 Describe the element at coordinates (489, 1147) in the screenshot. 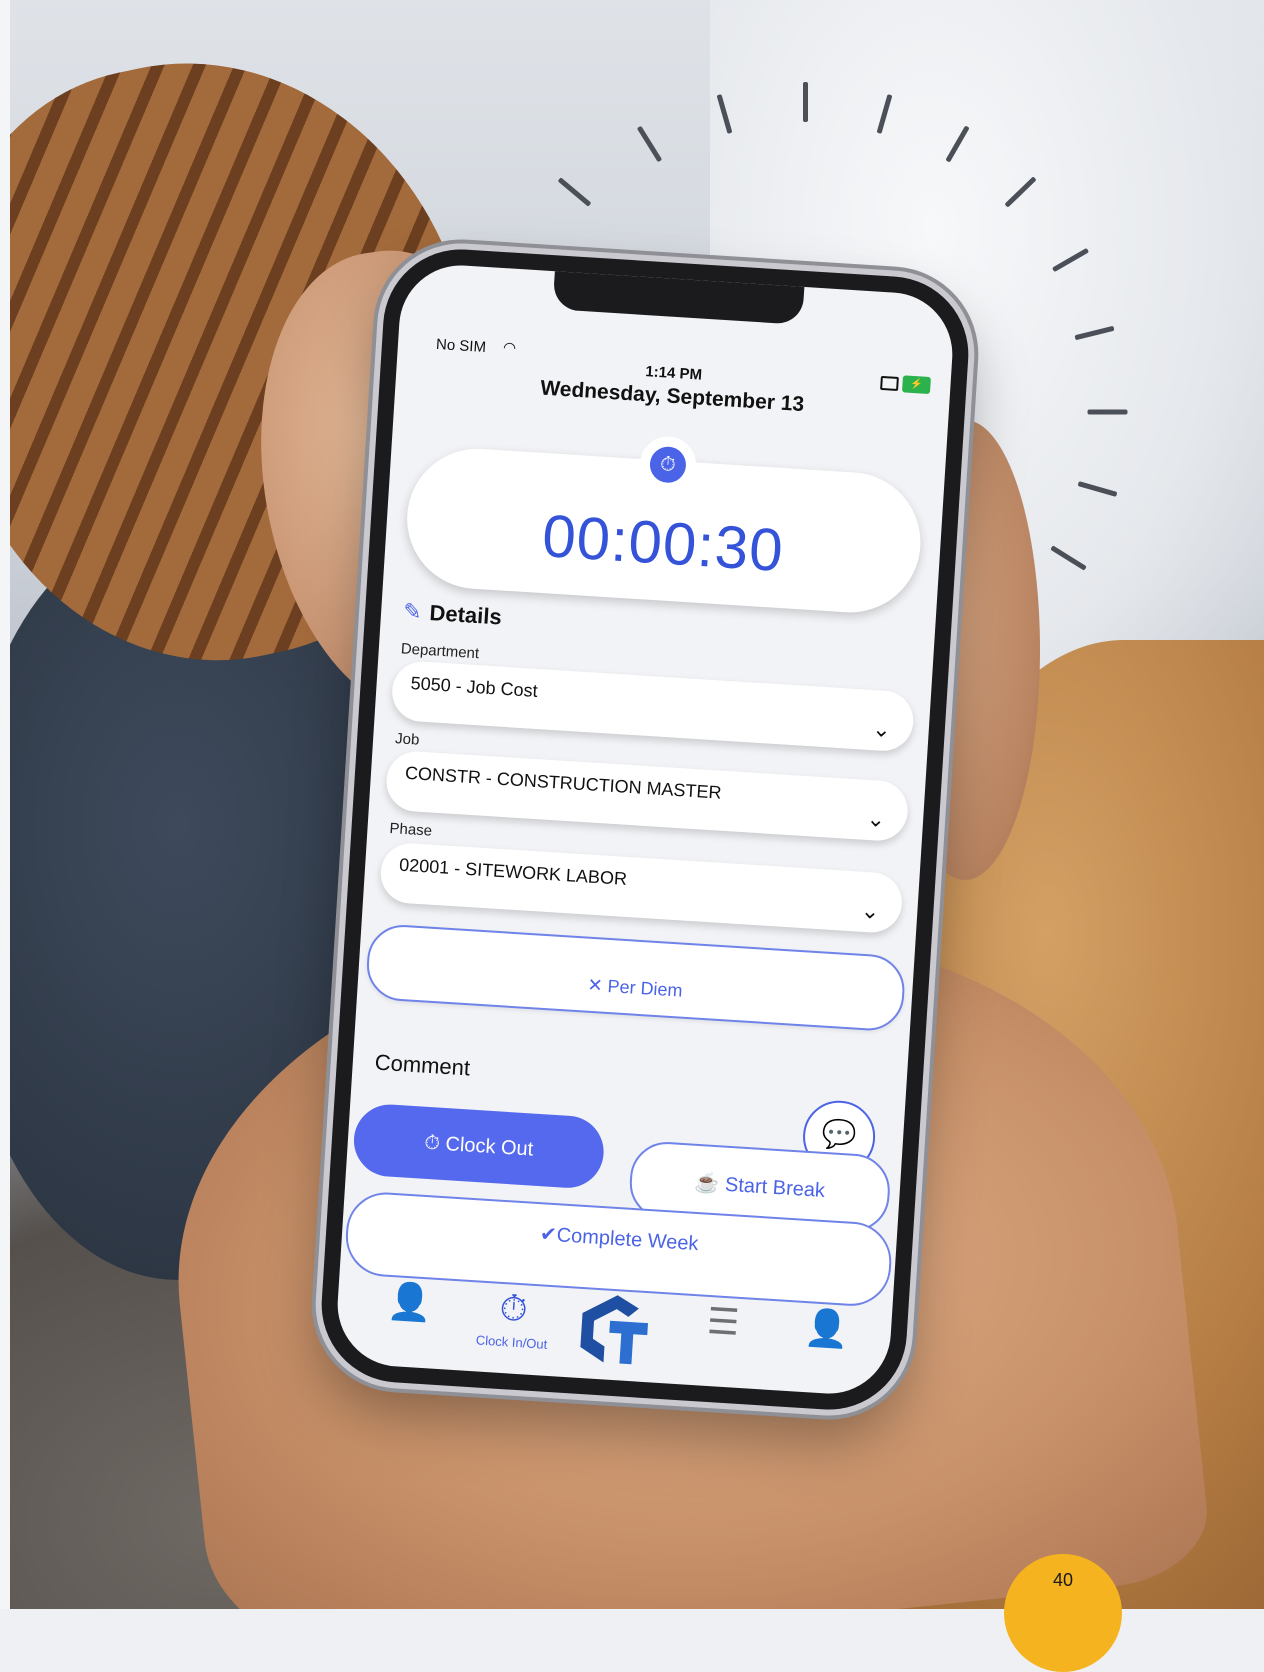

I see `clock-out-label: Clock Out` at that location.